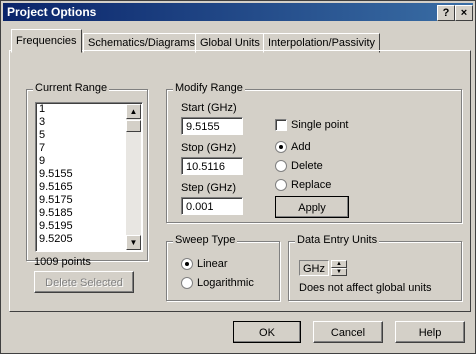 This screenshot has height=354, width=476. I want to click on sweep-type-group: Sweep Type Linear Logarithmic, so click(223, 267).